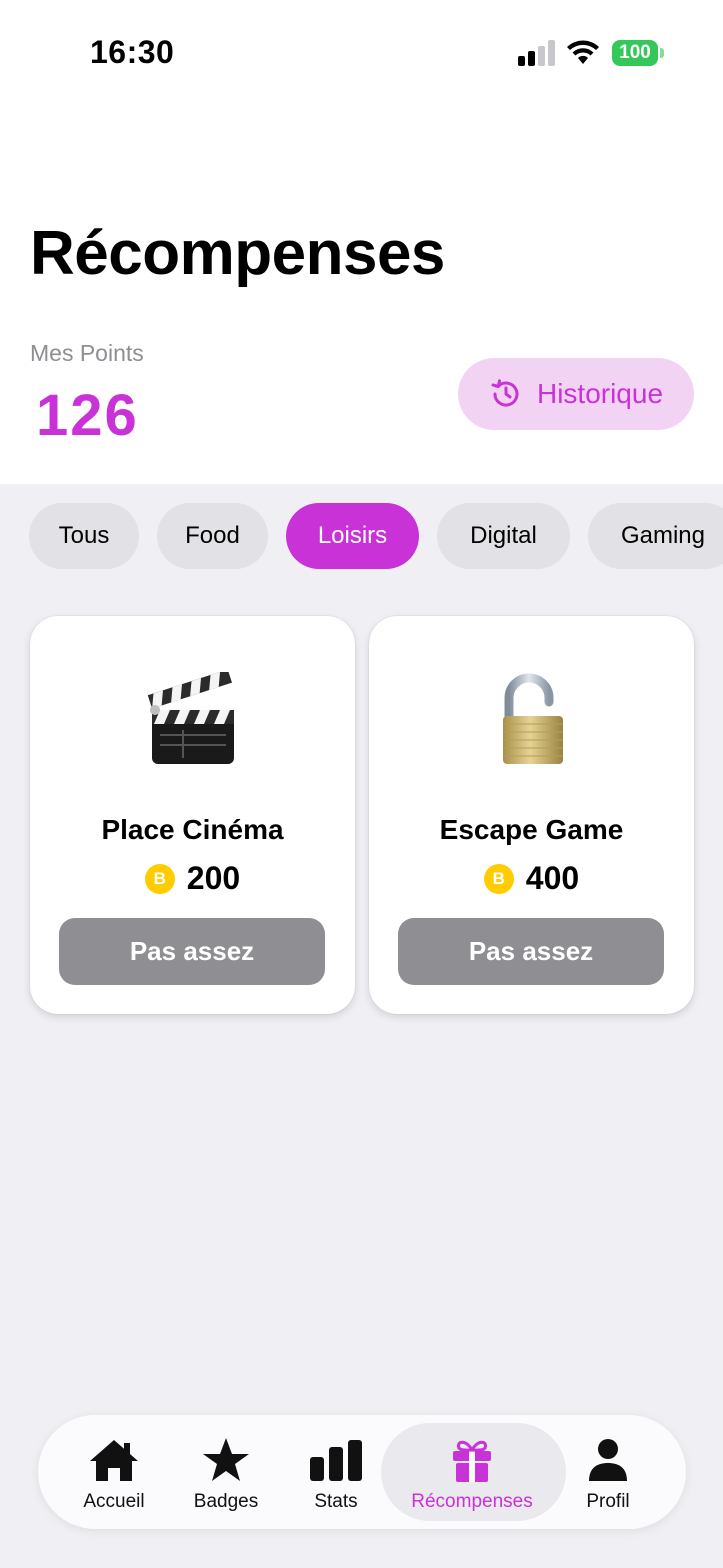 The height and width of the screenshot is (1568, 723). Describe the element at coordinates (114, 1460) in the screenshot. I see `house-icon` at that location.